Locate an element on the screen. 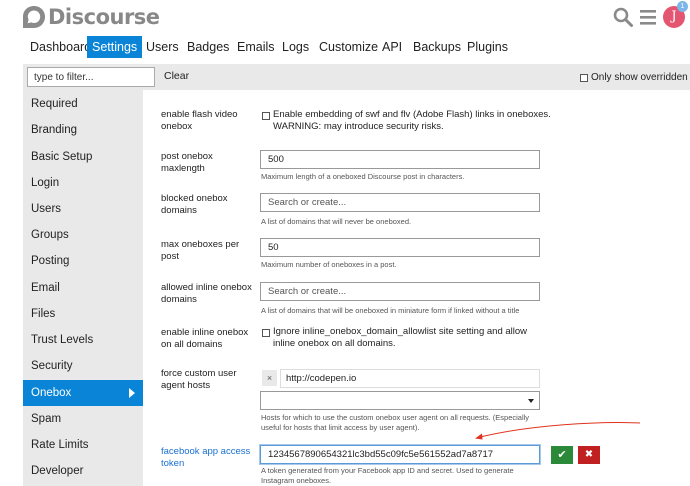 This screenshot has height=486, width=690. sidebar-item-label: Onebox is located at coordinates (51, 393).